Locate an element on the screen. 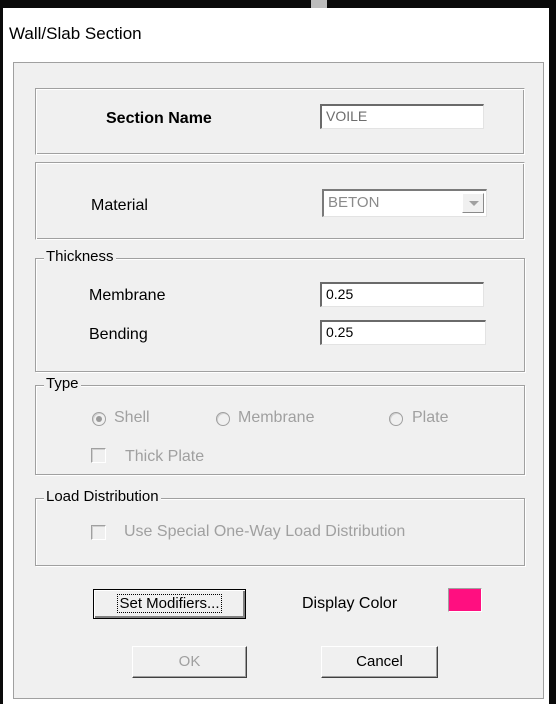  dialog-title: Wall/Slab Section is located at coordinates (75, 33).